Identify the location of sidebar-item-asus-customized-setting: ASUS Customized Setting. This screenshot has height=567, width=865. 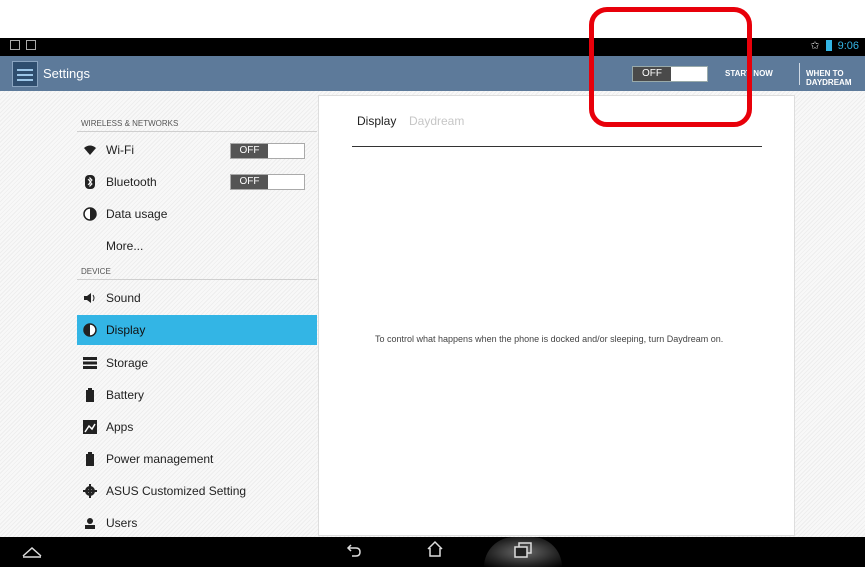
(197, 491).